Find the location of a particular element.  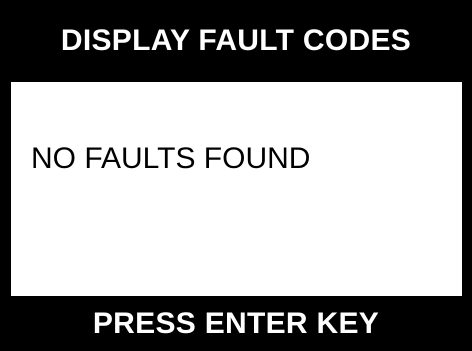

fault-status-message: NO FAULTS FOUND is located at coordinates (171, 158).